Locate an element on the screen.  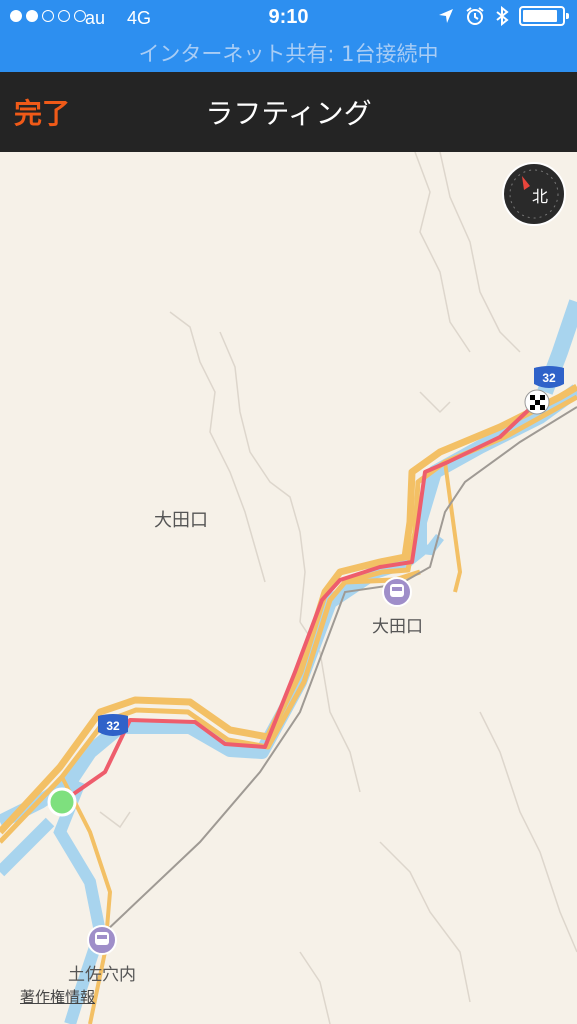
route-shield-32-west: 32 is located at coordinates (113, 725).